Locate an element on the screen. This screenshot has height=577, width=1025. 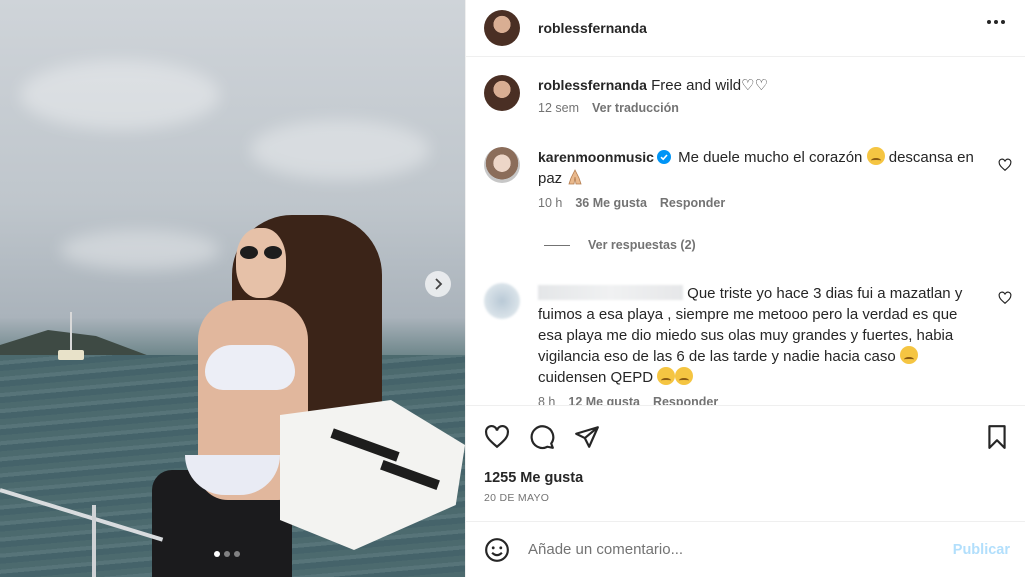
chevron-right-icon is located at coordinates (439, 284).